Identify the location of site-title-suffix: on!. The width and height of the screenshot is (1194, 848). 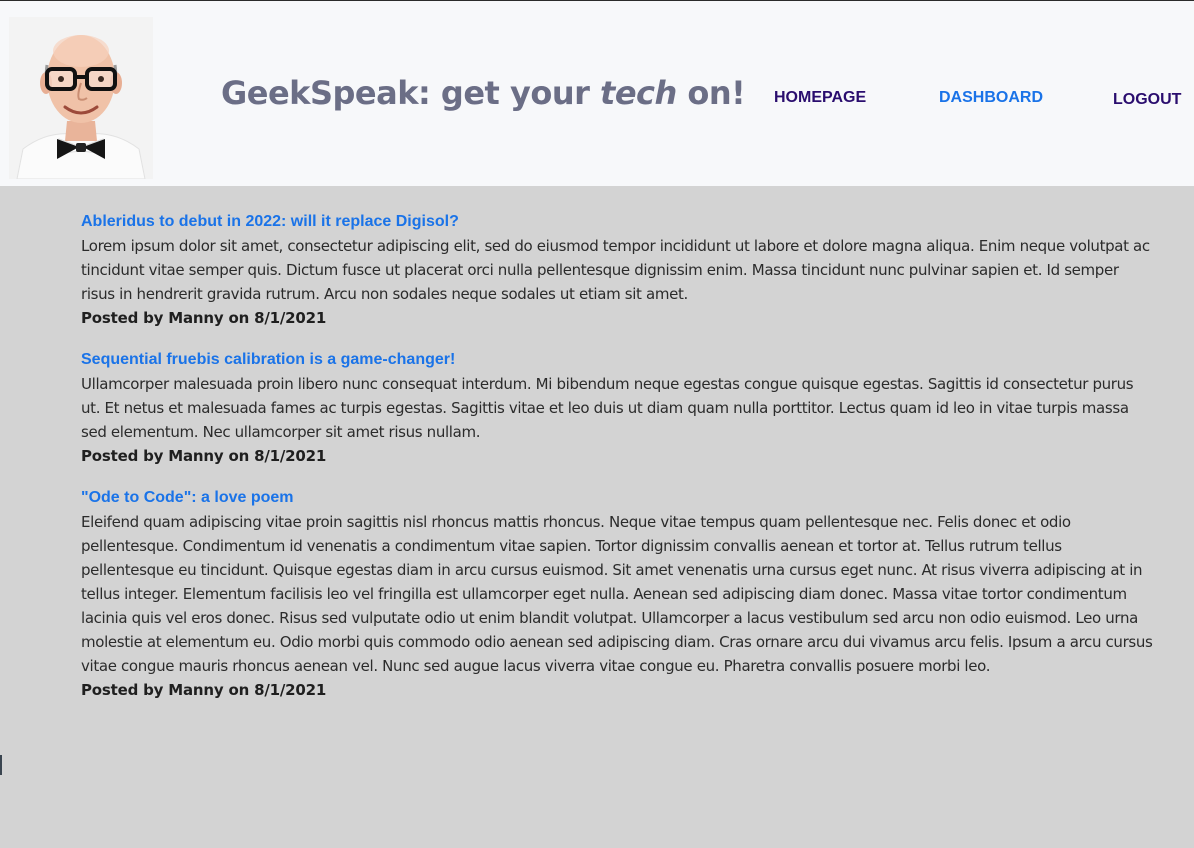
(711, 93).